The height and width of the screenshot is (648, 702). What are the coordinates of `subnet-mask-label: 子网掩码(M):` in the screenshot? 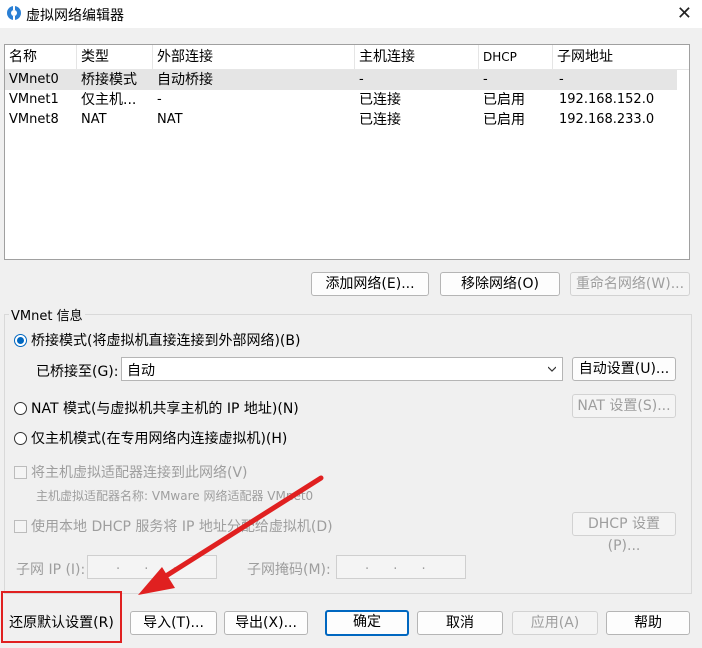 It's located at (289, 570).